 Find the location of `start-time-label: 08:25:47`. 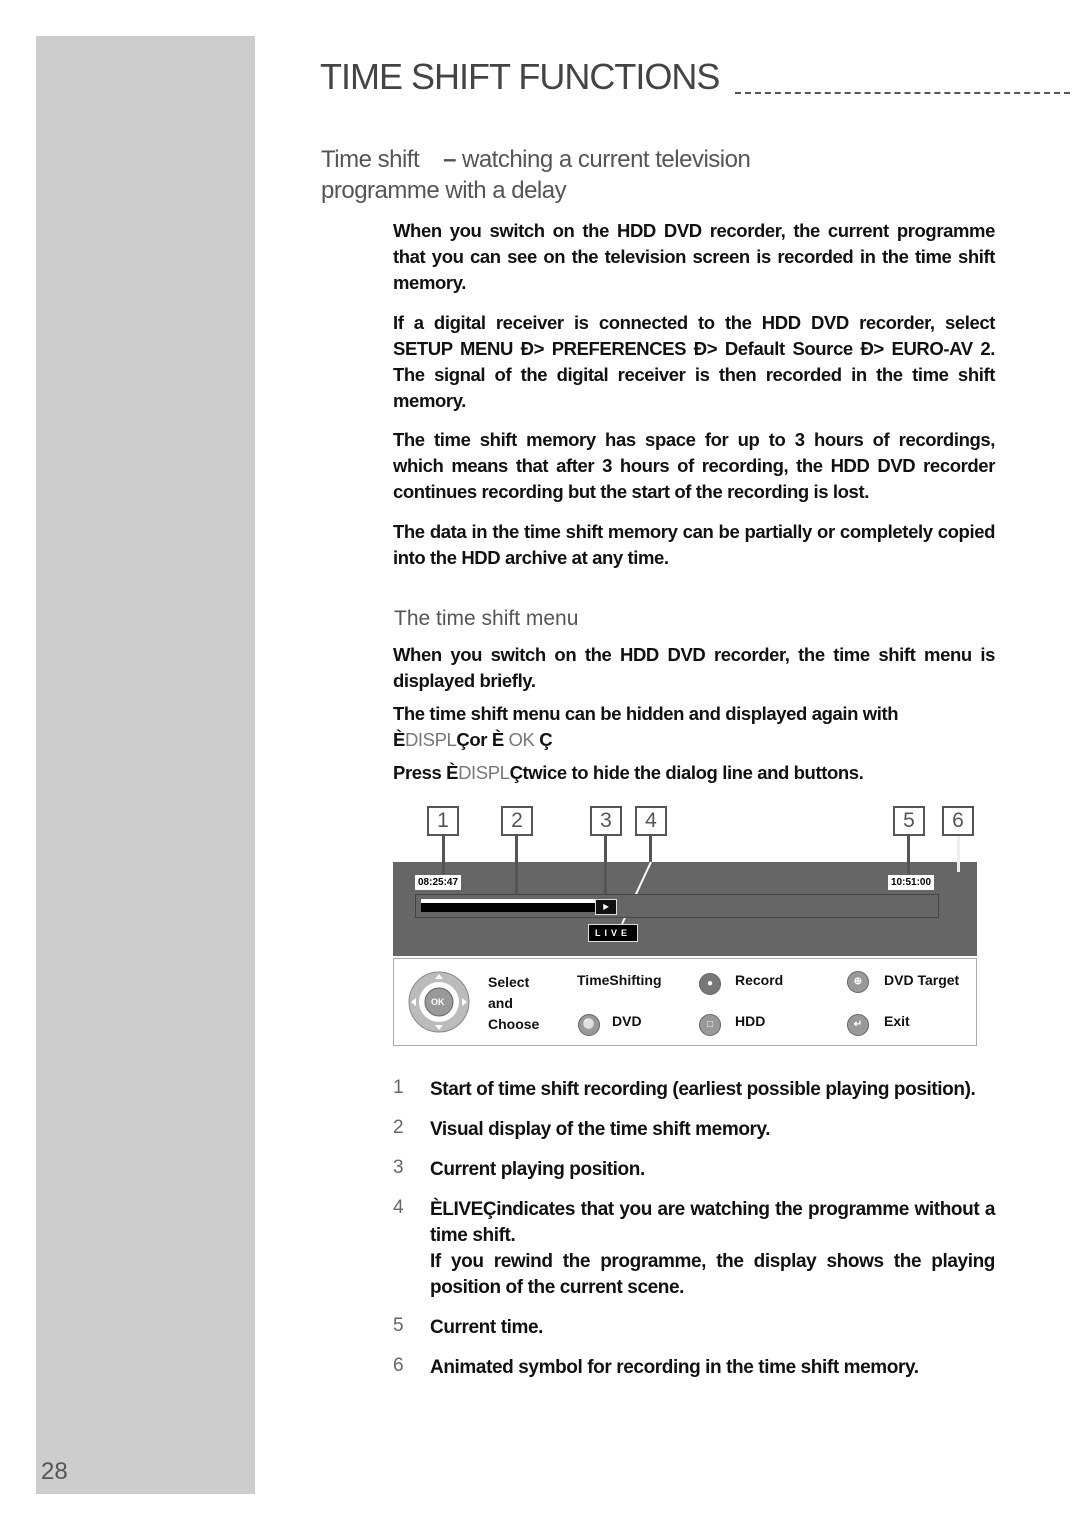

start-time-label: 08:25:47 is located at coordinates (438, 882).